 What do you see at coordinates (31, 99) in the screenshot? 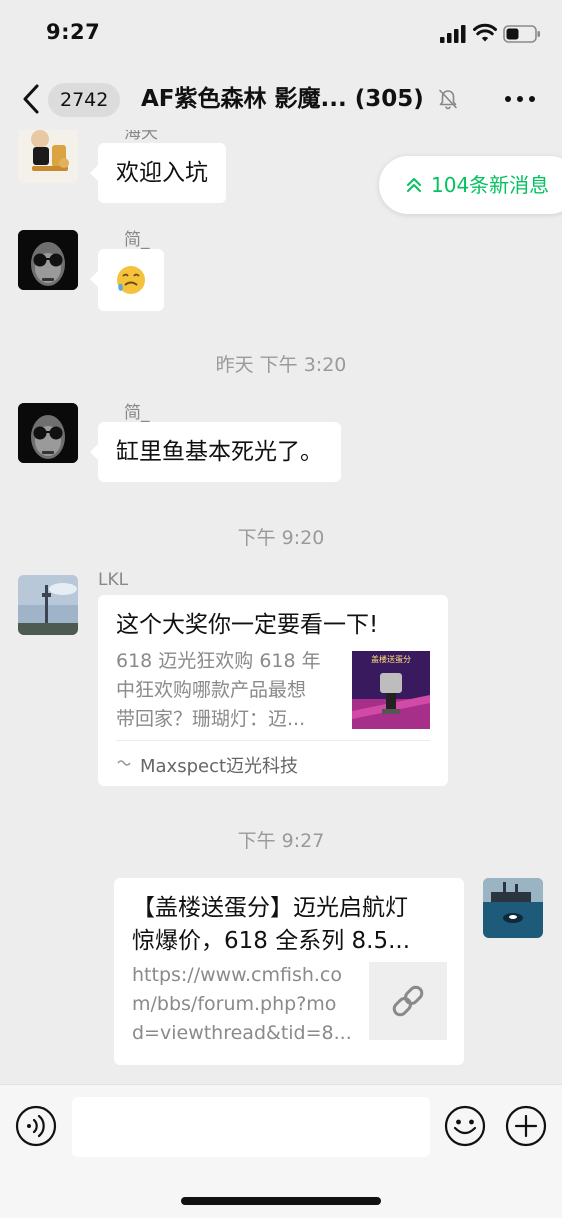
I see `chevron-left-icon` at bounding box center [31, 99].